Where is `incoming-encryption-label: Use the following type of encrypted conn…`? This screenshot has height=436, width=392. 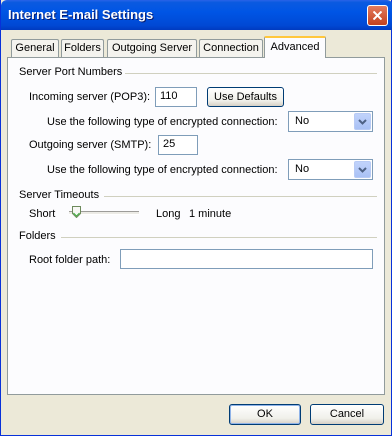 incoming-encryption-label: Use the following type of encrypted conn… is located at coordinates (162, 122).